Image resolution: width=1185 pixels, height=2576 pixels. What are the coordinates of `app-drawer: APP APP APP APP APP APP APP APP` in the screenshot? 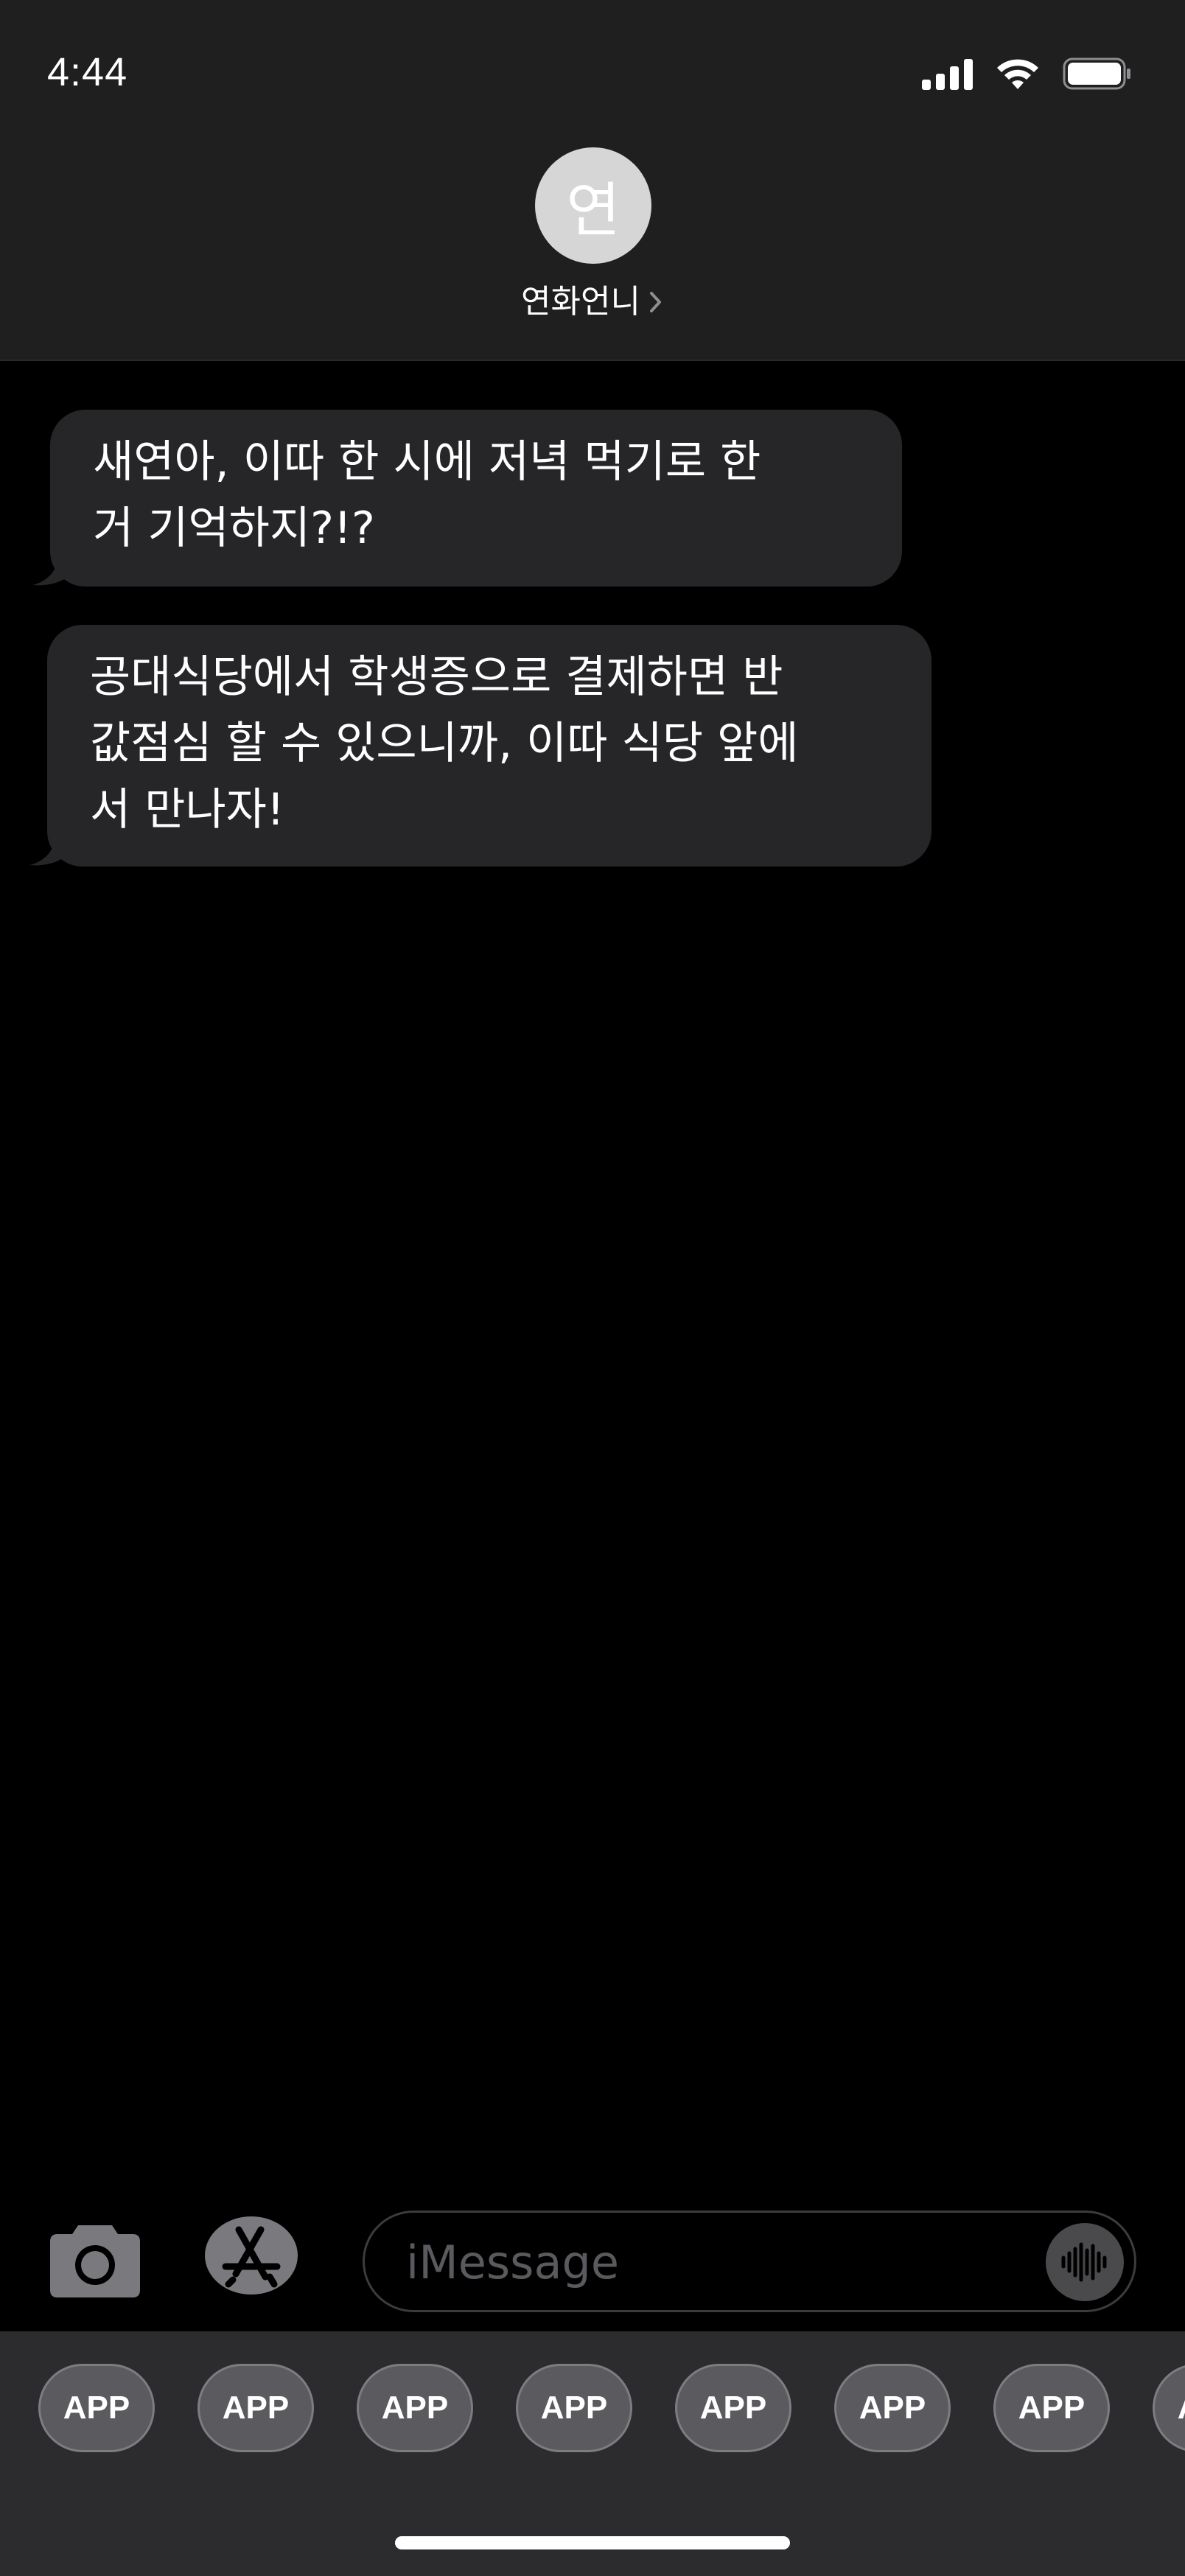 It's located at (592, 2453).